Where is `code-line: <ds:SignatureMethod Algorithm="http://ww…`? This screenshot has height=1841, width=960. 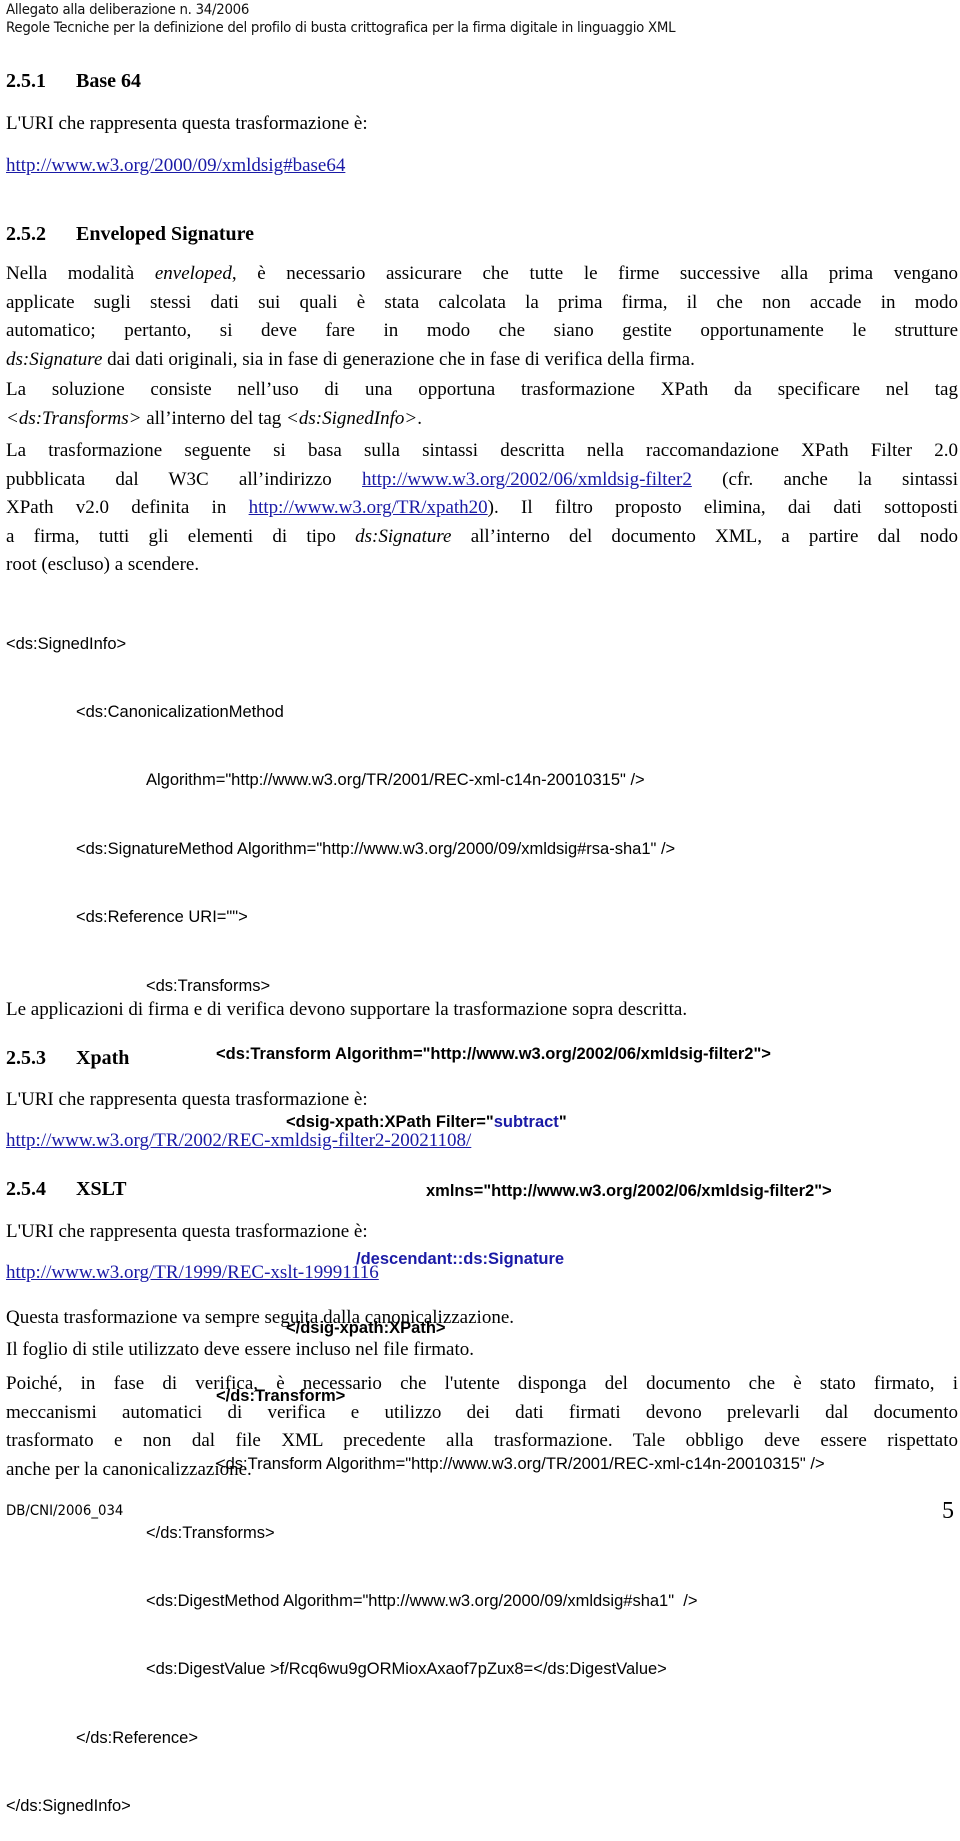 code-line: <ds:SignatureMethod Algorithm="http://ww… is located at coordinates (376, 848).